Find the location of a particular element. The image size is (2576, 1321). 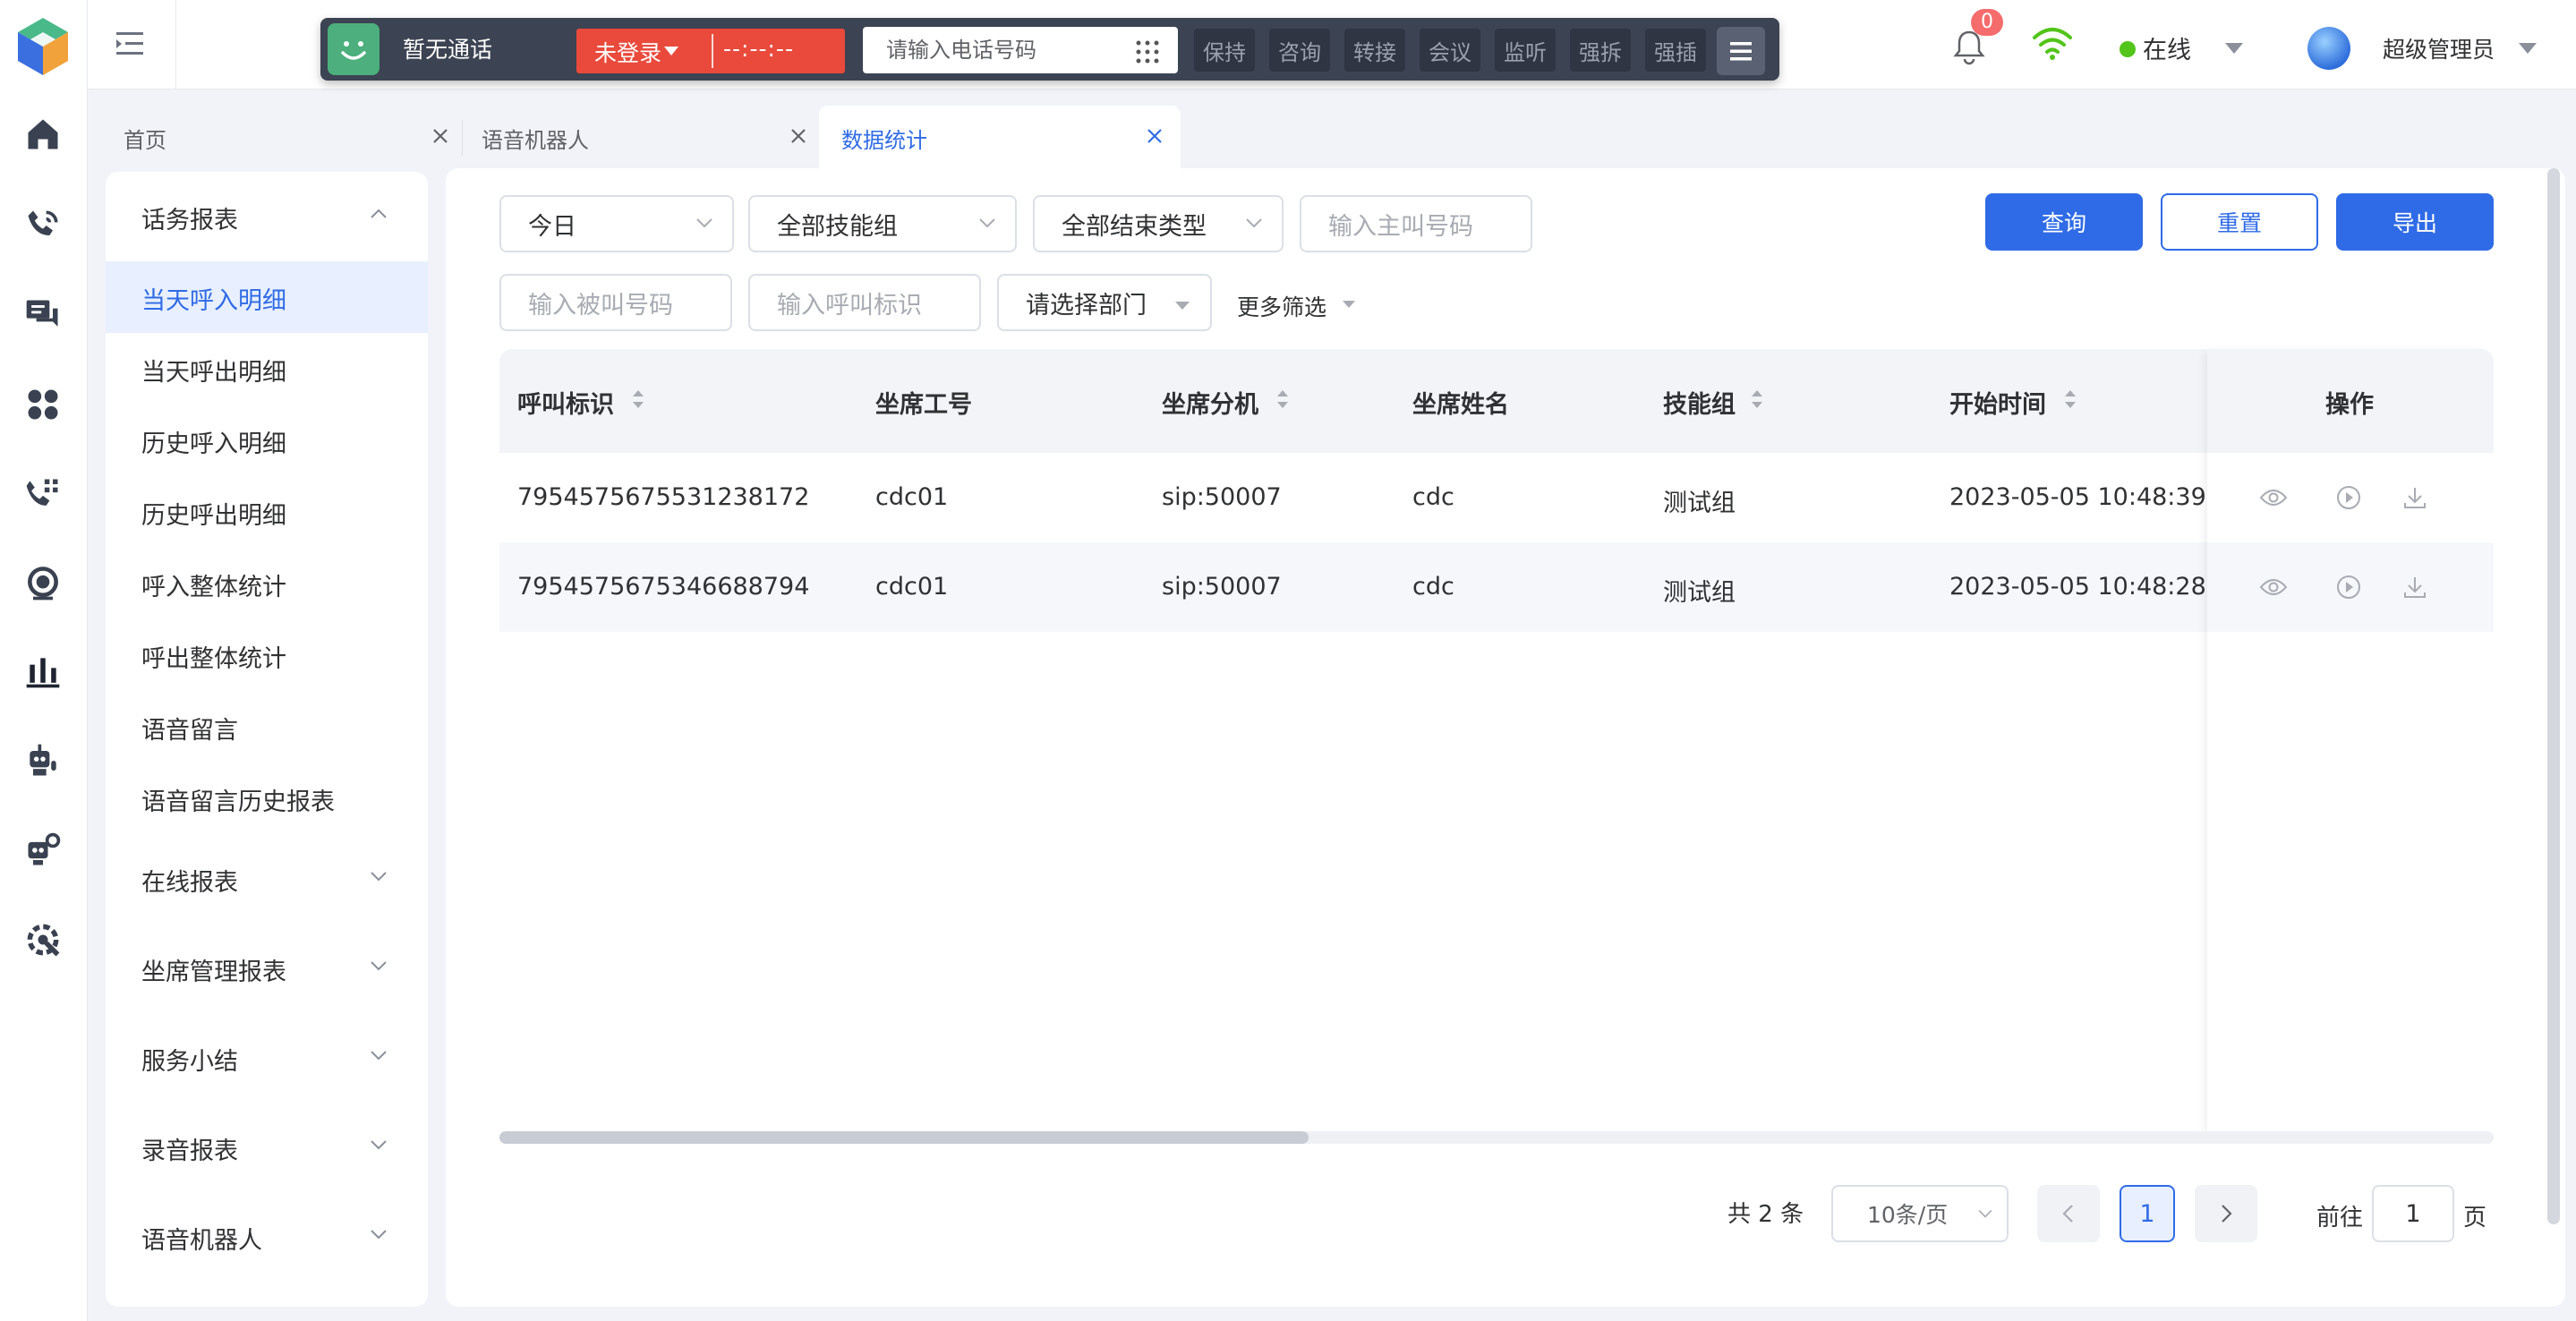

avatar is located at coordinates (2328, 48).